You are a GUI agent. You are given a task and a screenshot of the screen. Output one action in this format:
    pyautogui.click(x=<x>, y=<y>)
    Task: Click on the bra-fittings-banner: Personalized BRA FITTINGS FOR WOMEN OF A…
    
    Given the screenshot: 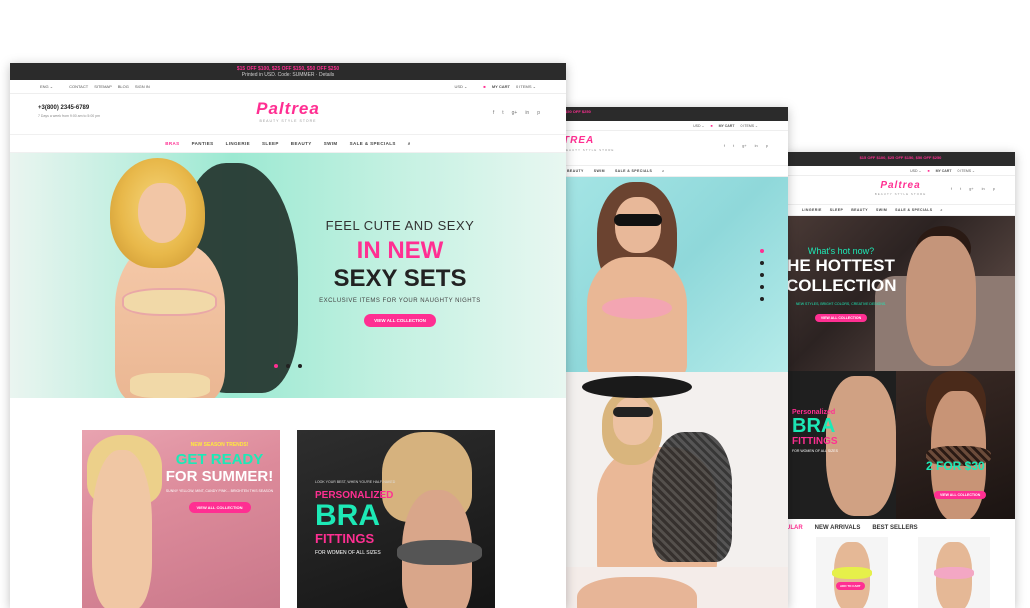 What is the action you would take?
    pyautogui.click(x=841, y=445)
    